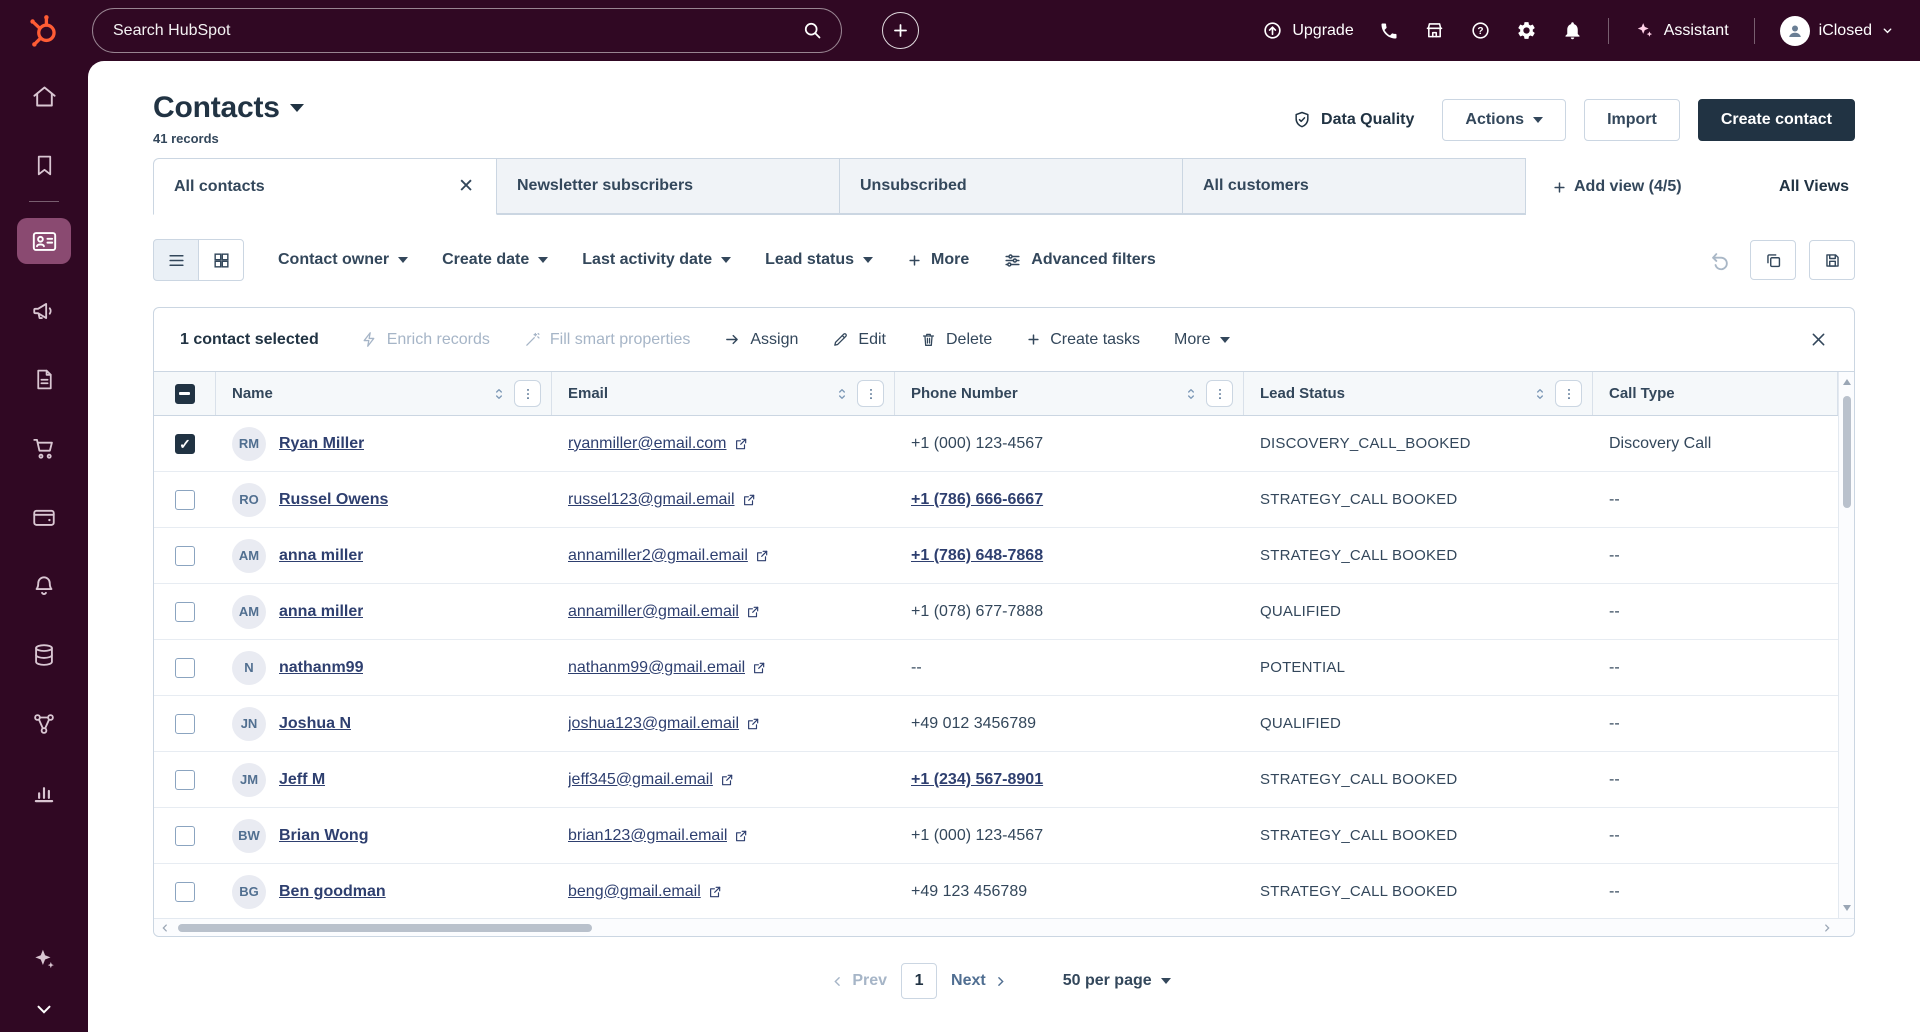 The image size is (1920, 1032). I want to click on page-title-row: Contacts, so click(228, 108).